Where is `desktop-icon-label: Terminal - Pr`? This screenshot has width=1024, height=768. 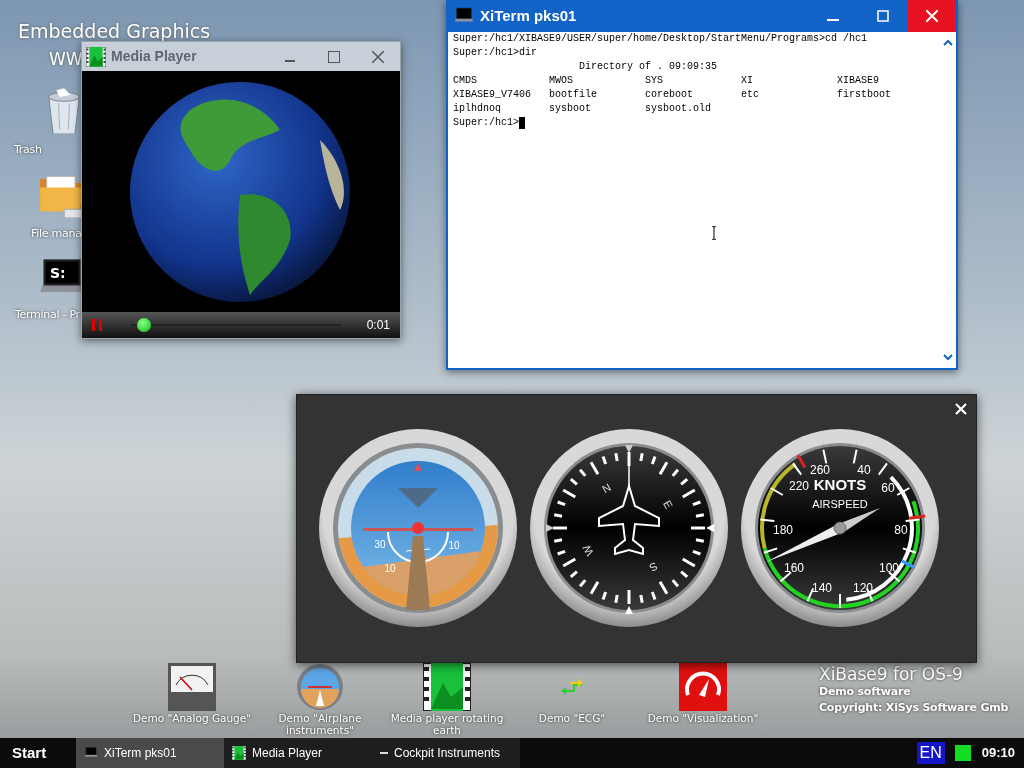
desktop-icon-label: Terminal - Pr is located at coordinates (47, 315).